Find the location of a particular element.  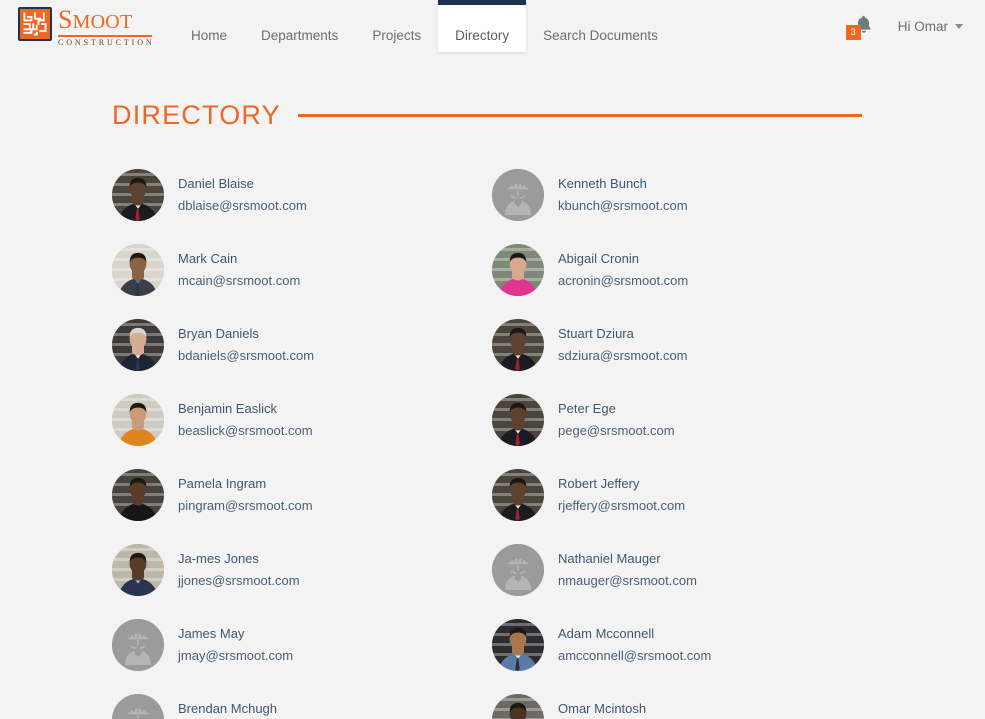

person-name: Omar Mcintosh is located at coordinates (602, 708).